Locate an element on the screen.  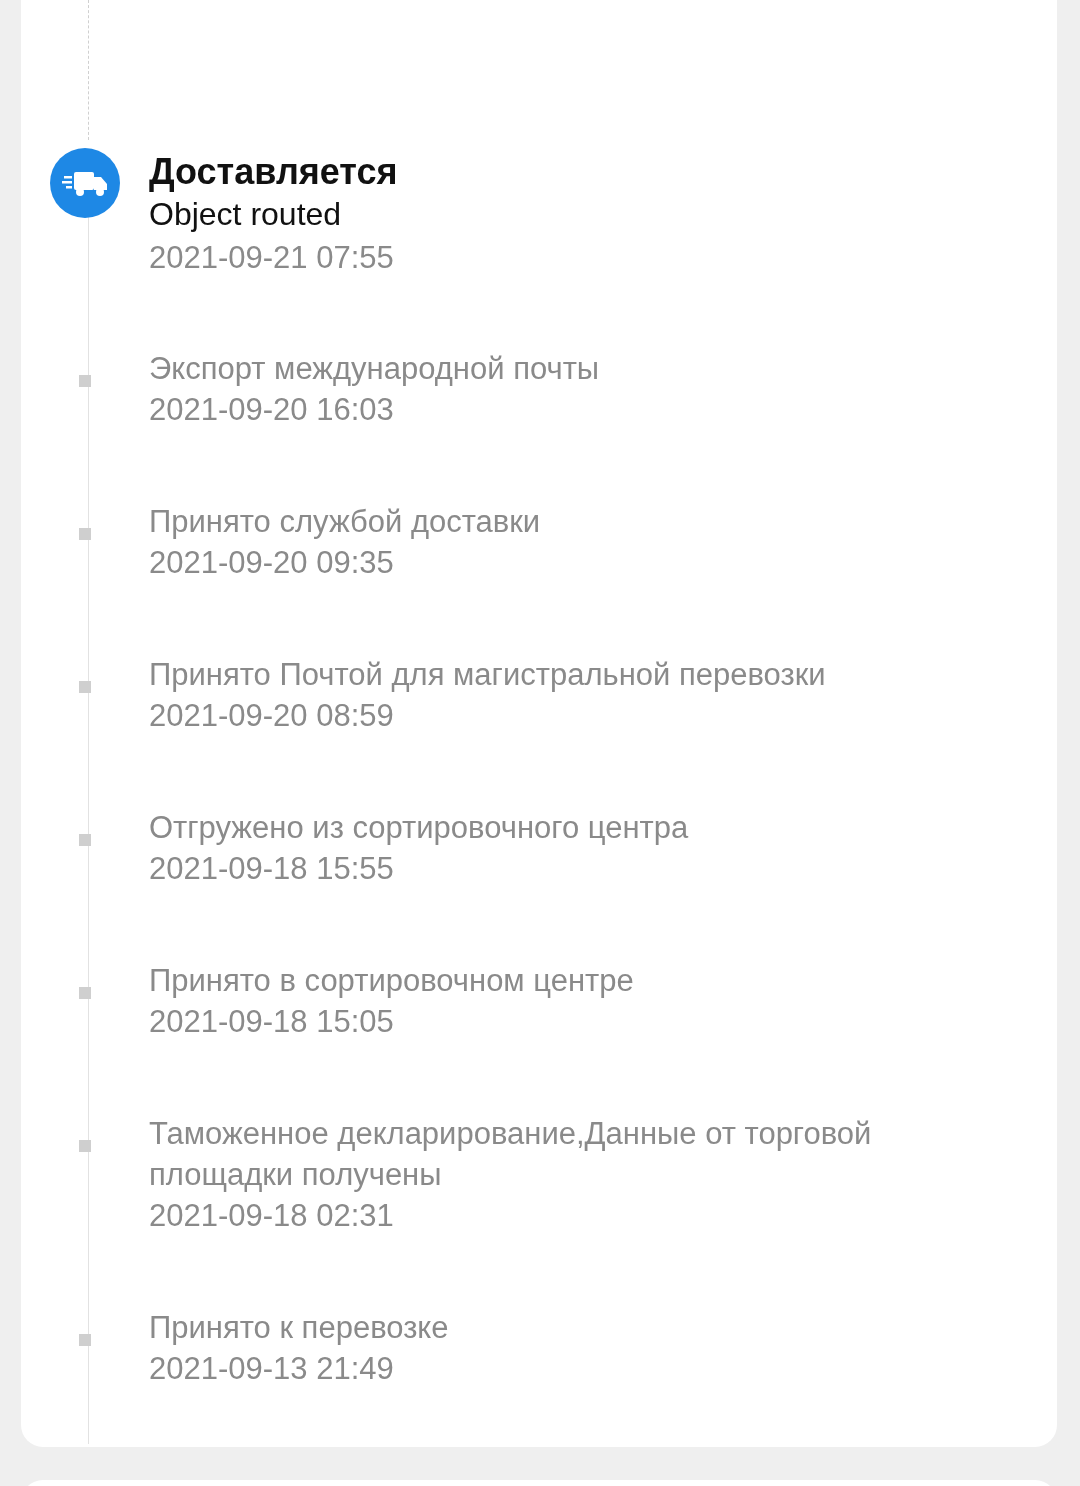
event-time: 2021-09-18 15:55 is located at coordinates (272, 869).